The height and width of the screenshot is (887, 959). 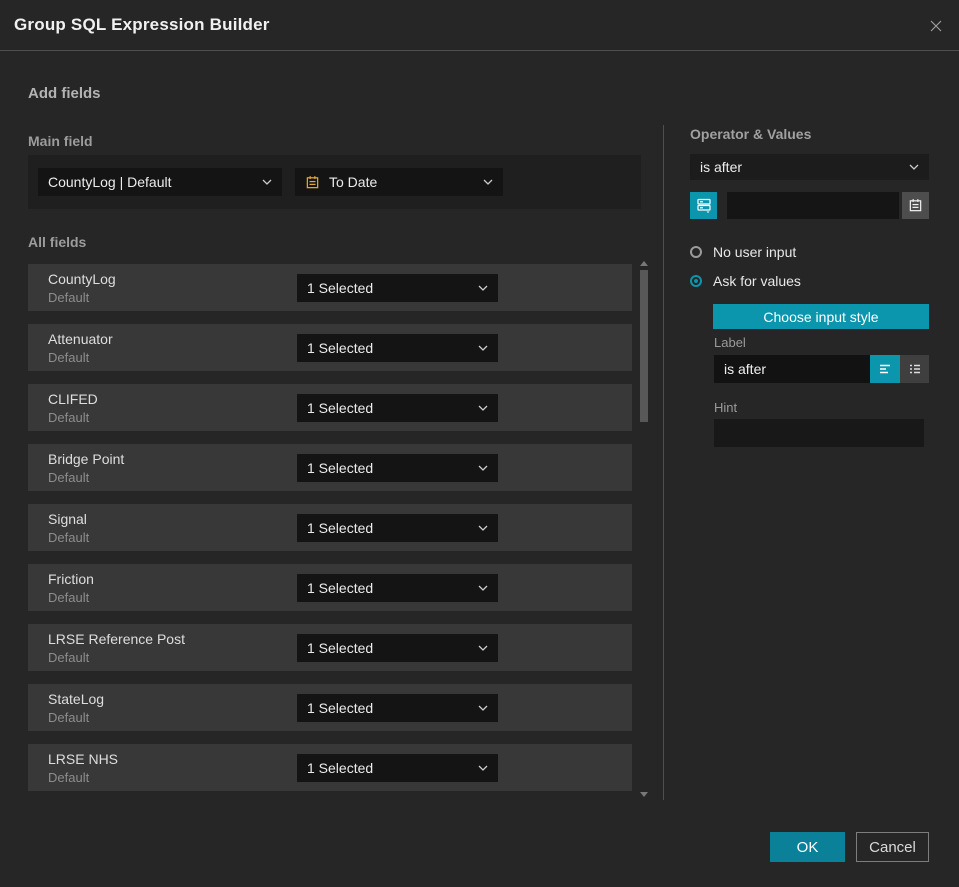 I want to click on stacked-values-icon, so click(x=703, y=205).